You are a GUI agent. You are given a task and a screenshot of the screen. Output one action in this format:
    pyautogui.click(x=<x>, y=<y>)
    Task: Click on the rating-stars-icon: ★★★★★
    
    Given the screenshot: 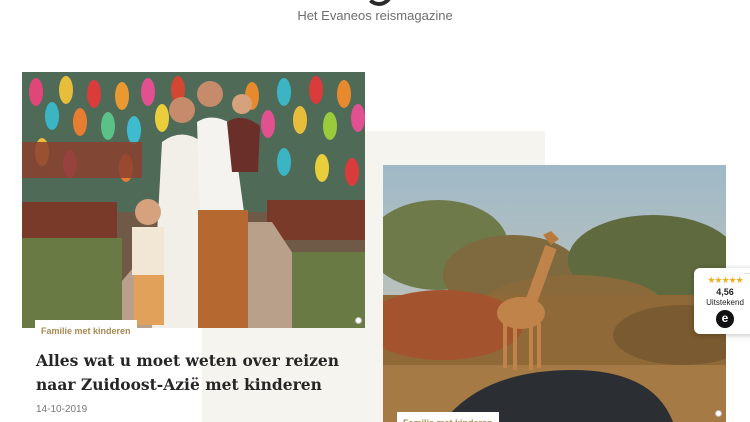 What is the action you would take?
    pyautogui.click(x=725, y=280)
    